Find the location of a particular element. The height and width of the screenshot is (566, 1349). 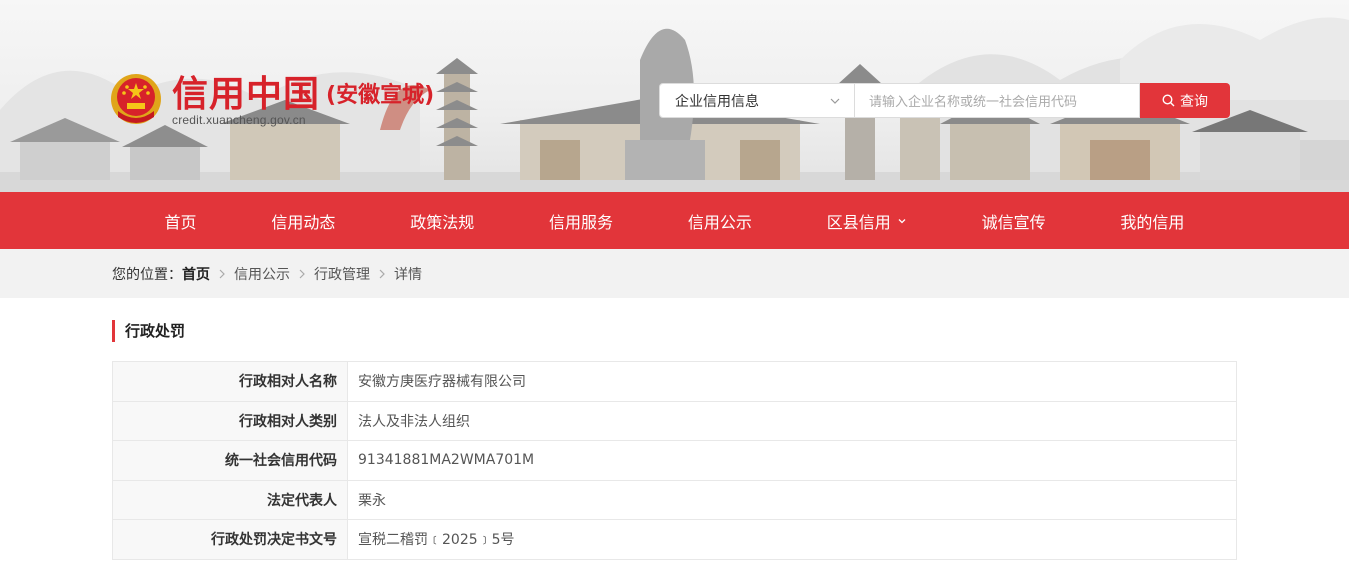

row-key: 行政处罚决定书文号 is located at coordinates (230, 539).